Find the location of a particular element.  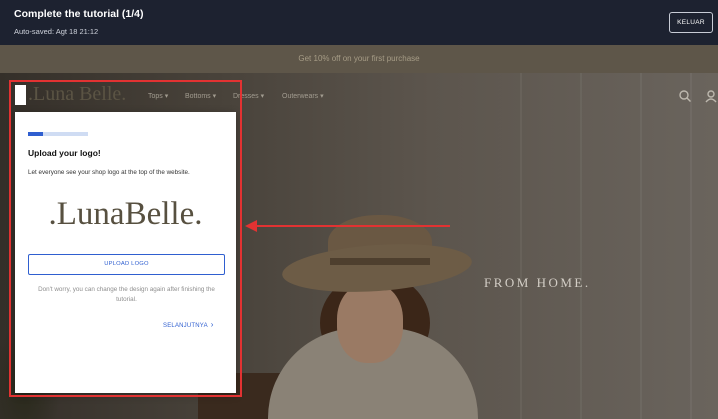

next-label: SELANJUTNYA is located at coordinates (185, 326).